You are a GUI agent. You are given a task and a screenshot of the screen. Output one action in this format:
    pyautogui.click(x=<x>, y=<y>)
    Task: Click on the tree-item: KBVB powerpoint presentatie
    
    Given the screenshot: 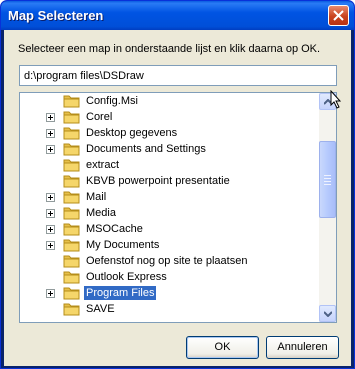 What is the action you would take?
    pyautogui.click(x=169, y=181)
    